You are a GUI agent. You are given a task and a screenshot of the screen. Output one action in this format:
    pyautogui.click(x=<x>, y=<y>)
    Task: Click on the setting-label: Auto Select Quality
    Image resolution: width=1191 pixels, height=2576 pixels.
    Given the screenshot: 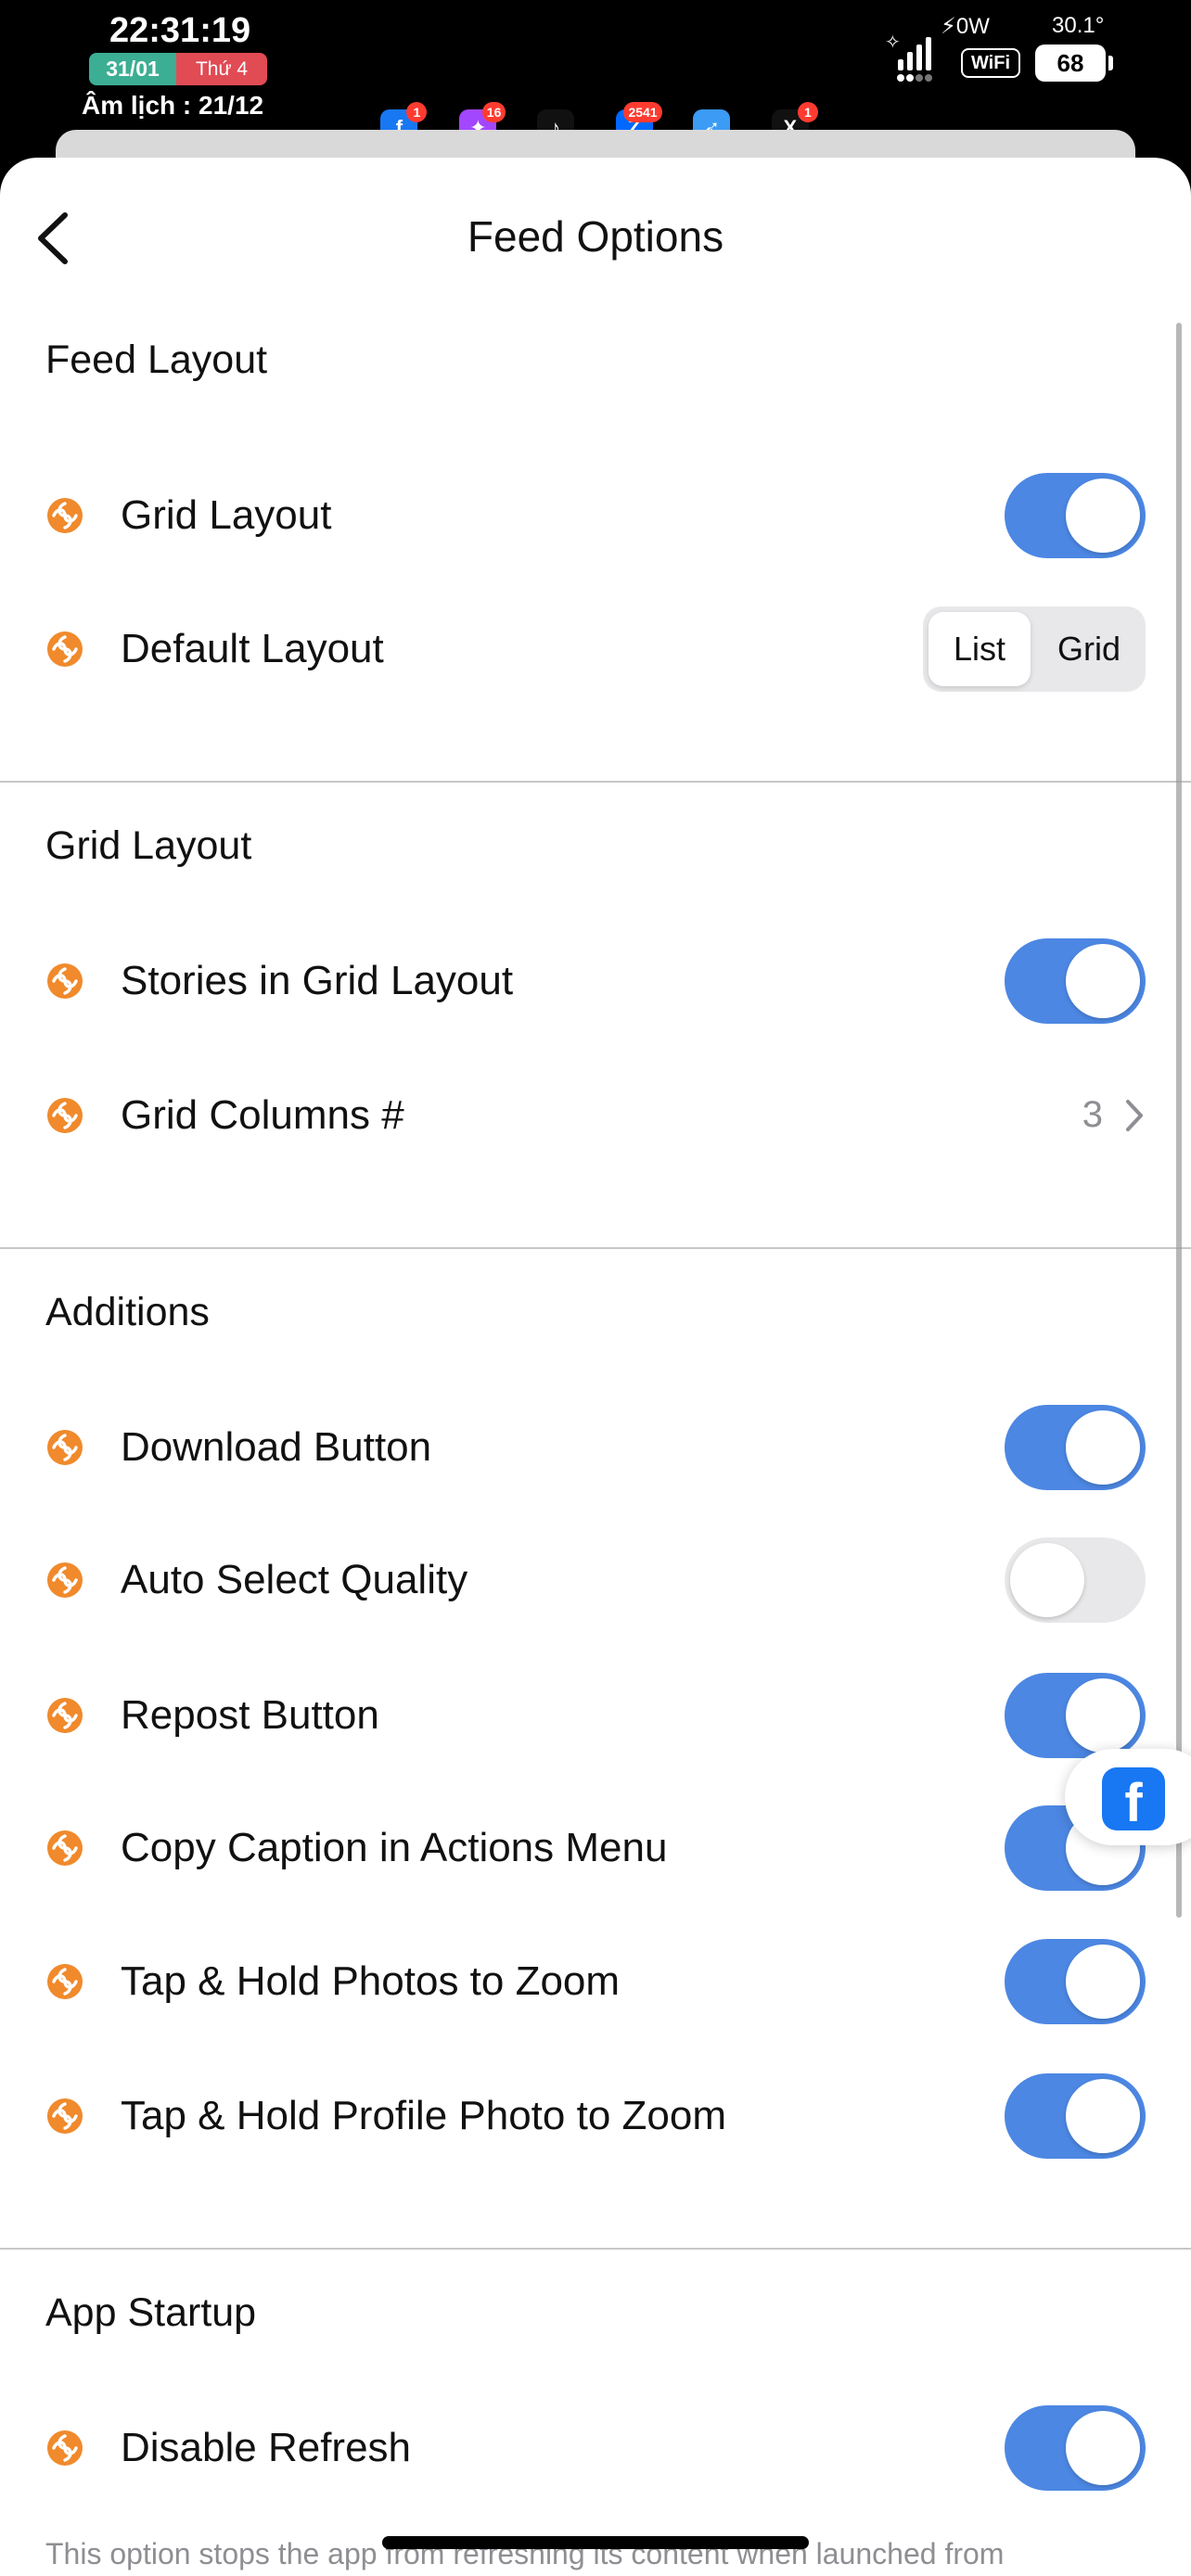 What is the action you would take?
    pyautogui.click(x=295, y=1580)
    